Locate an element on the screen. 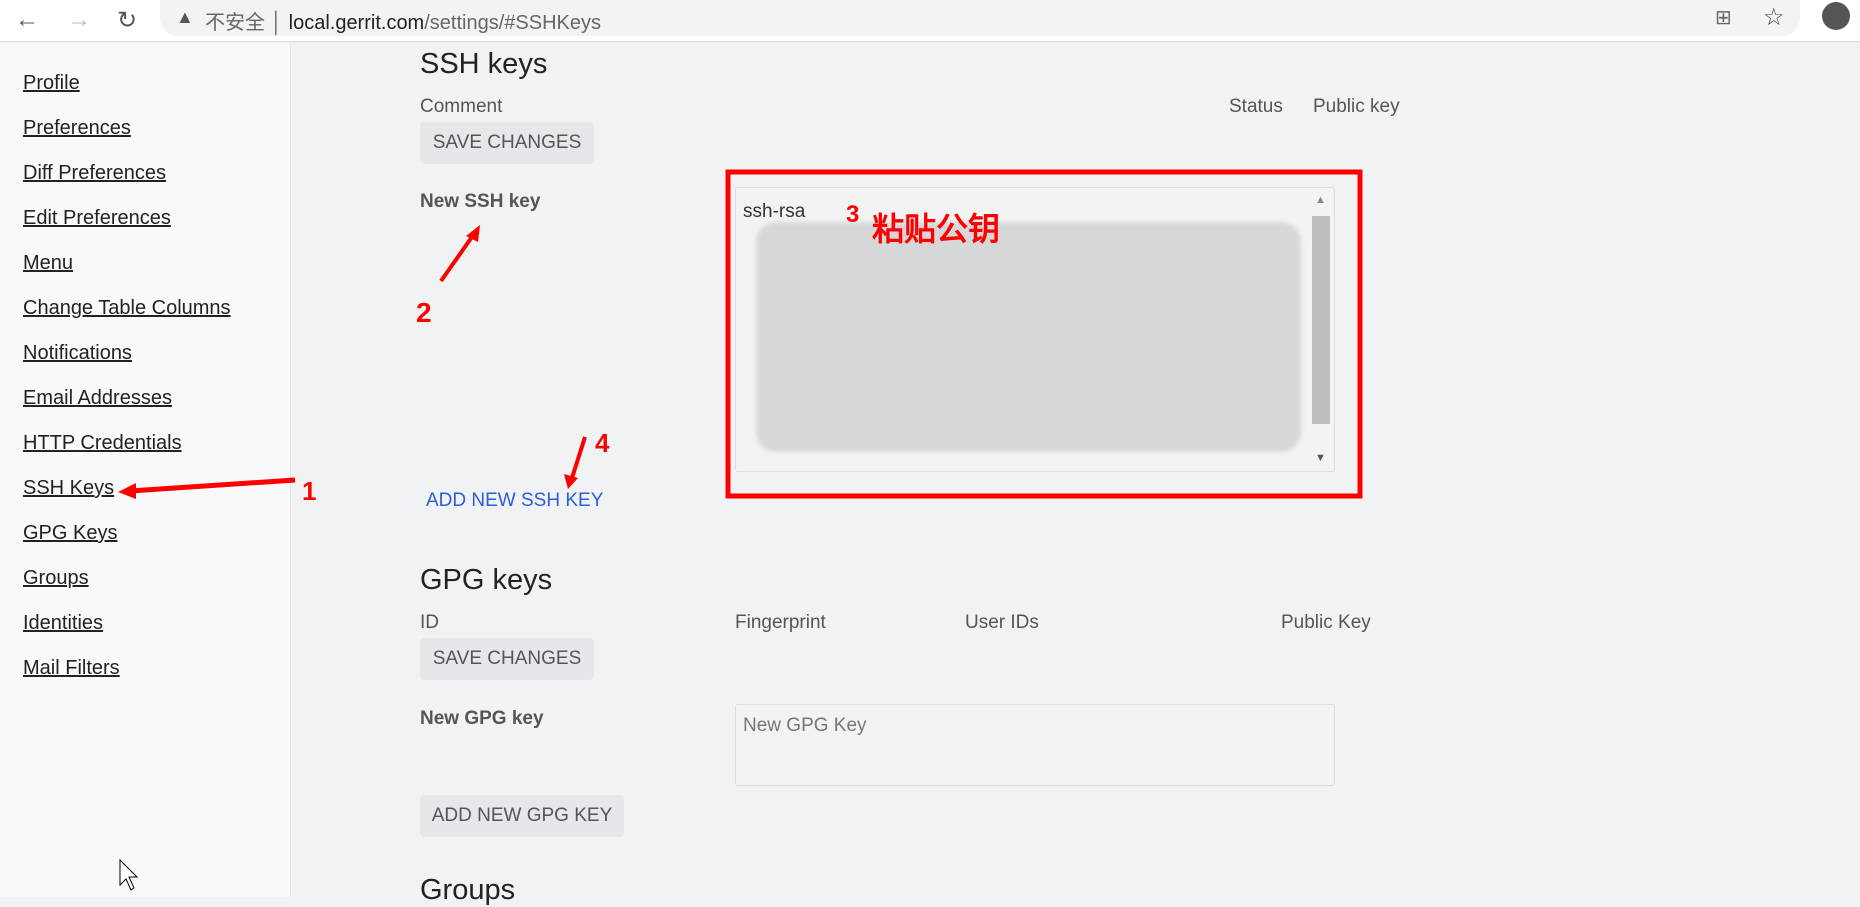  annotation-1: 1 is located at coordinates (309, 491).